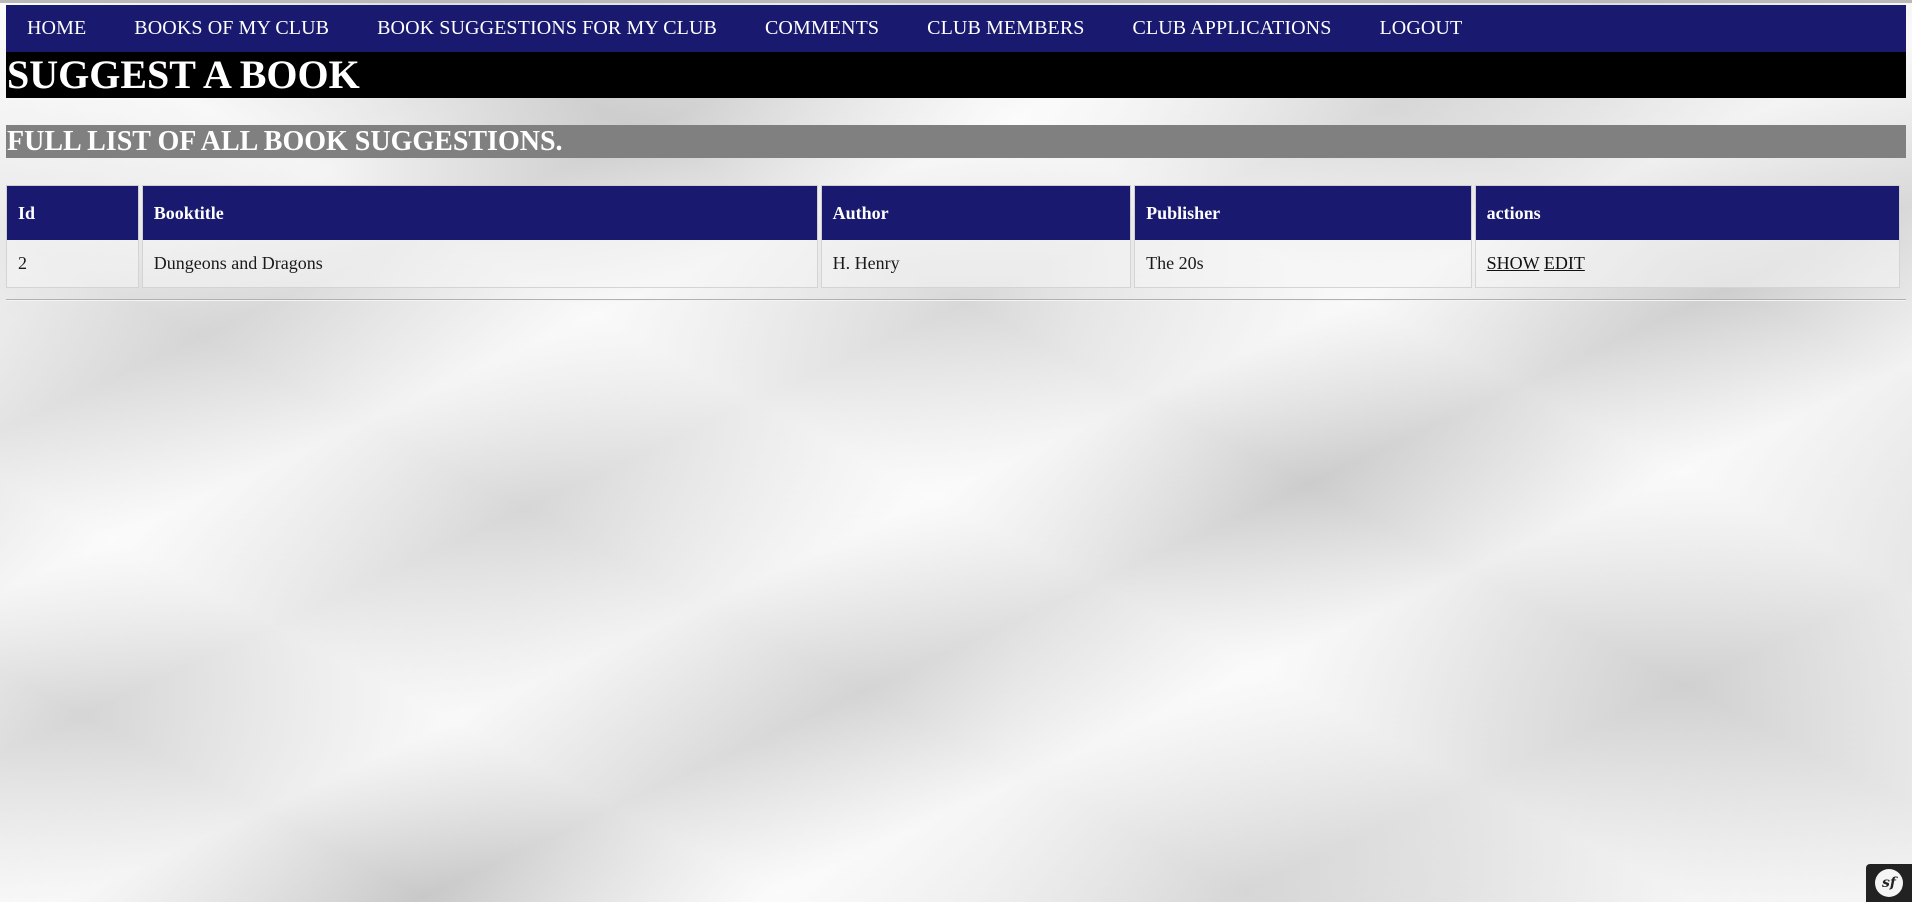  Describe the element at coordinates (72, 212) in the screenshot. I see `column-header-id: Id` at that location.